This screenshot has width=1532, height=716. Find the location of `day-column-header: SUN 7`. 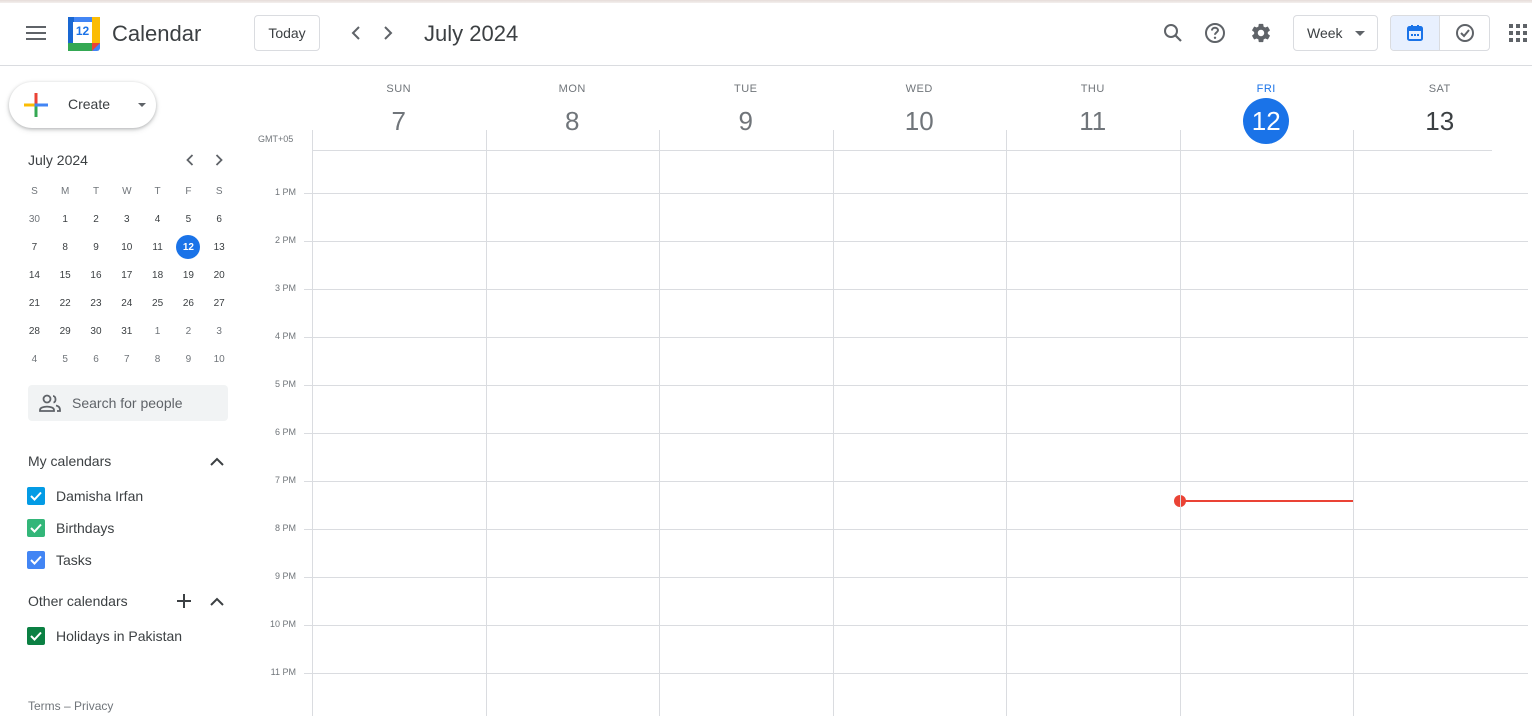

day-column-header: SUN 7 is located at coordinates (399, 108).